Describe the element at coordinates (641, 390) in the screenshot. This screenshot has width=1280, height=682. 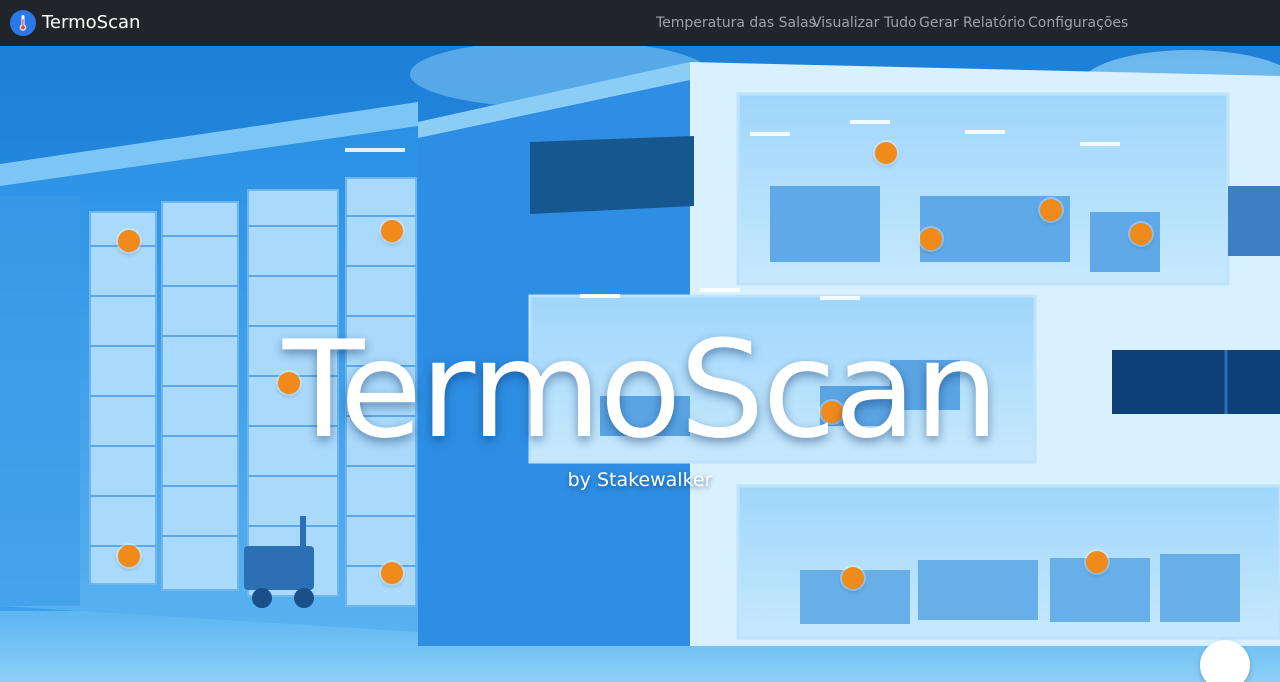
I see `hero-title: TermoScan` at that location.